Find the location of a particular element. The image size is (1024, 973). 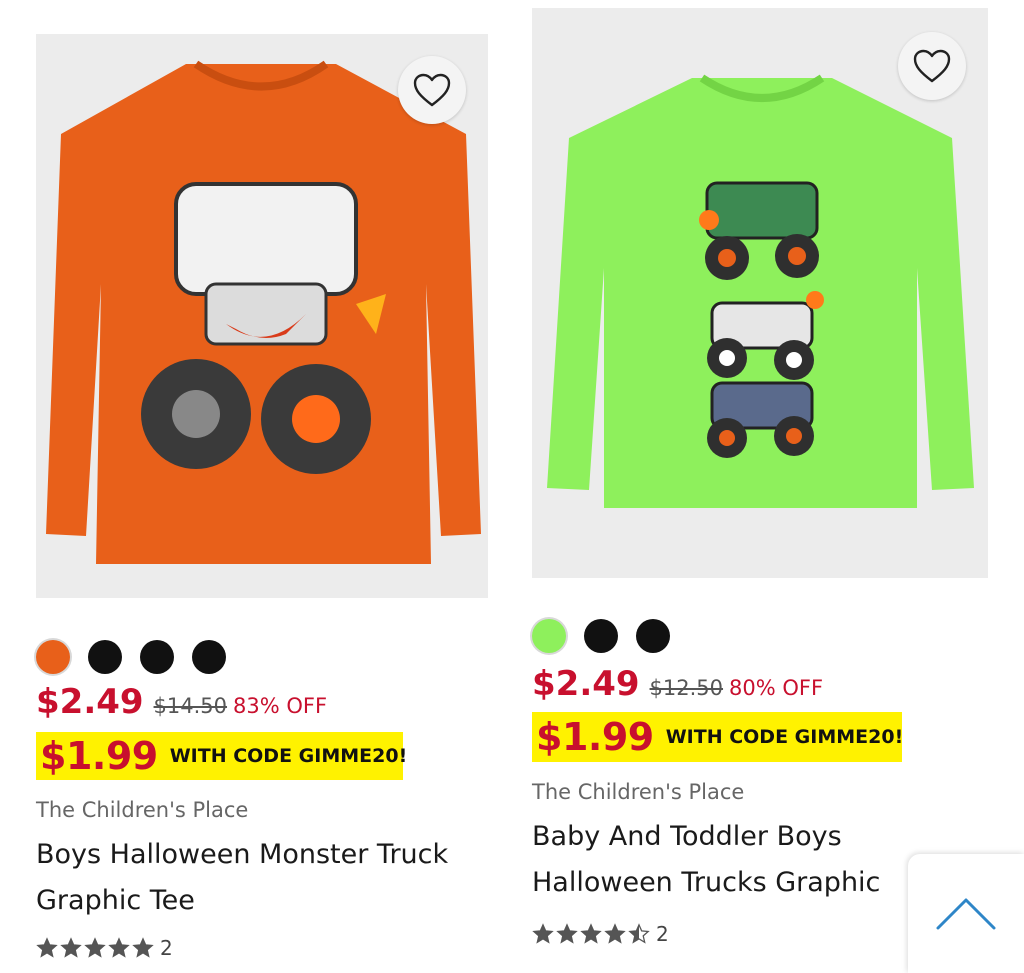

discount-label: 83% OFF is located at coordinates (280, 706).